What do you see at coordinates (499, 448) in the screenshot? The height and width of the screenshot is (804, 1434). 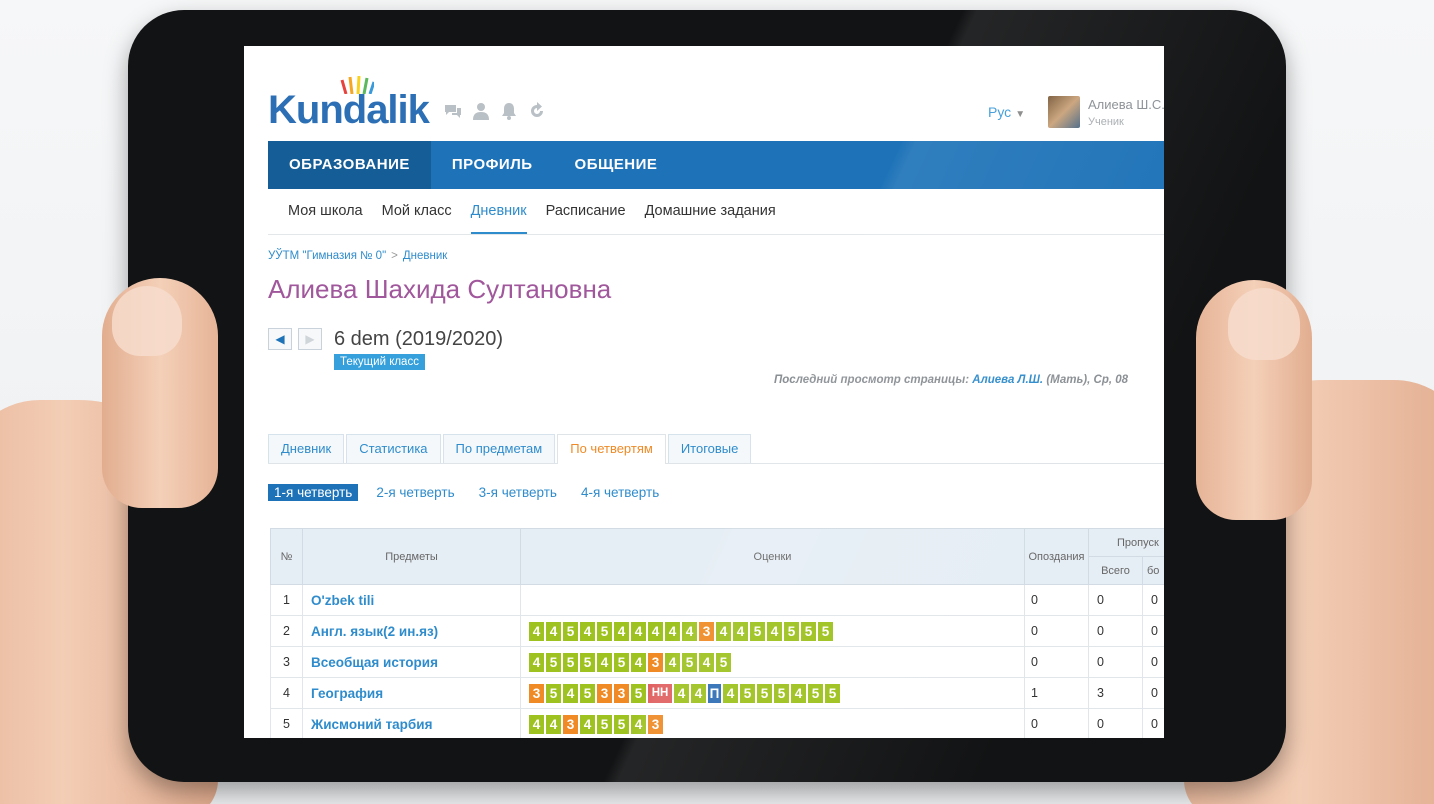 I see `tab-by-subjects: По предметам` at bounding box center [499, 448].